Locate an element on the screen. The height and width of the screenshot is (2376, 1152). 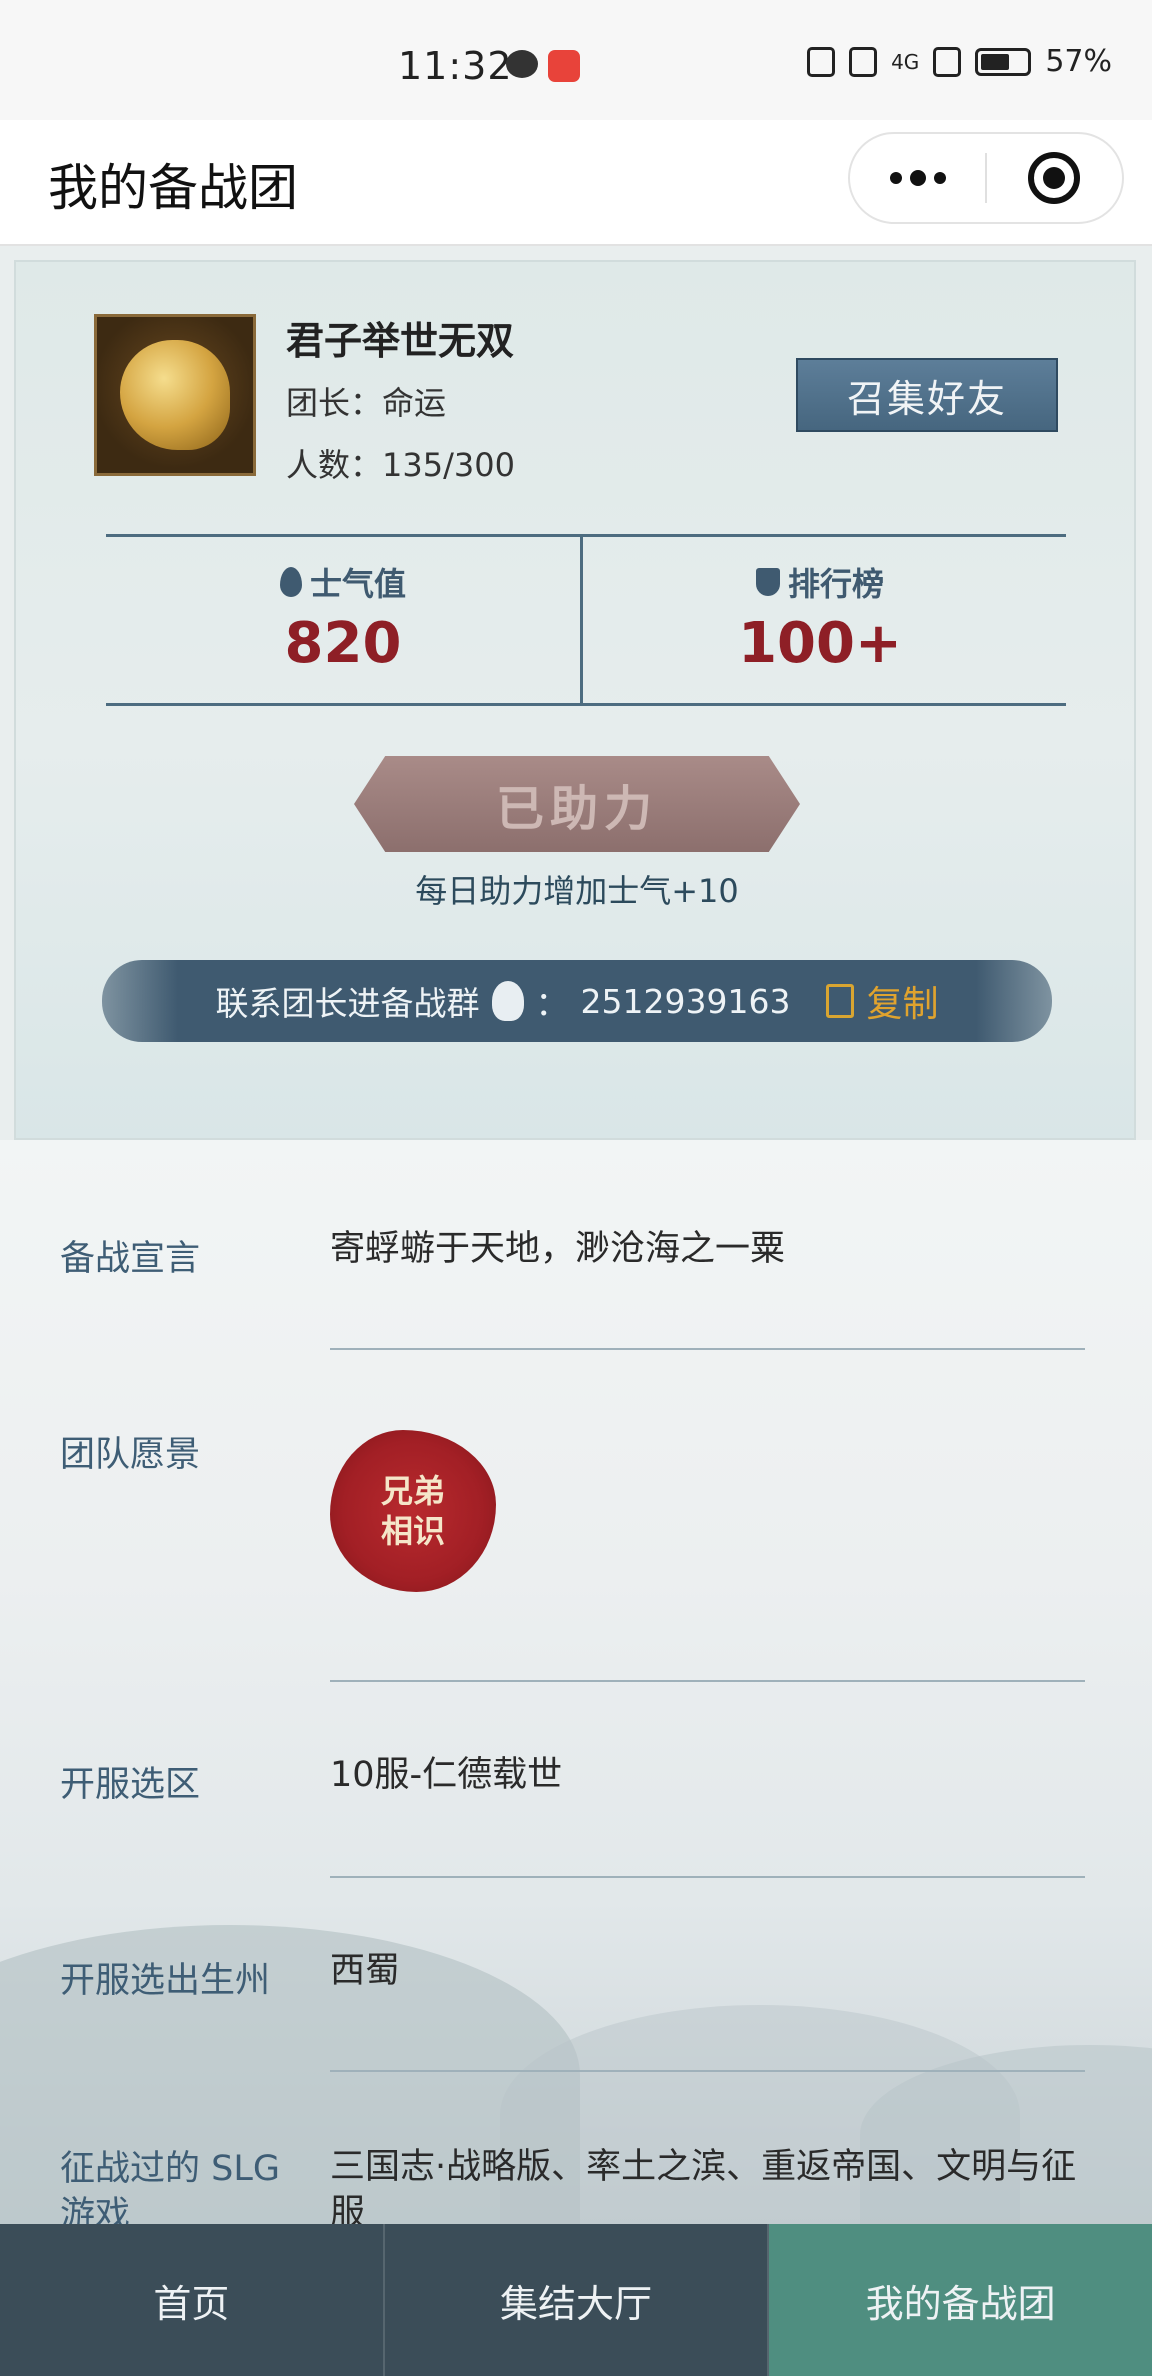
vision-seal-line1: 兄弟 is located at coordinates (412, 1491).